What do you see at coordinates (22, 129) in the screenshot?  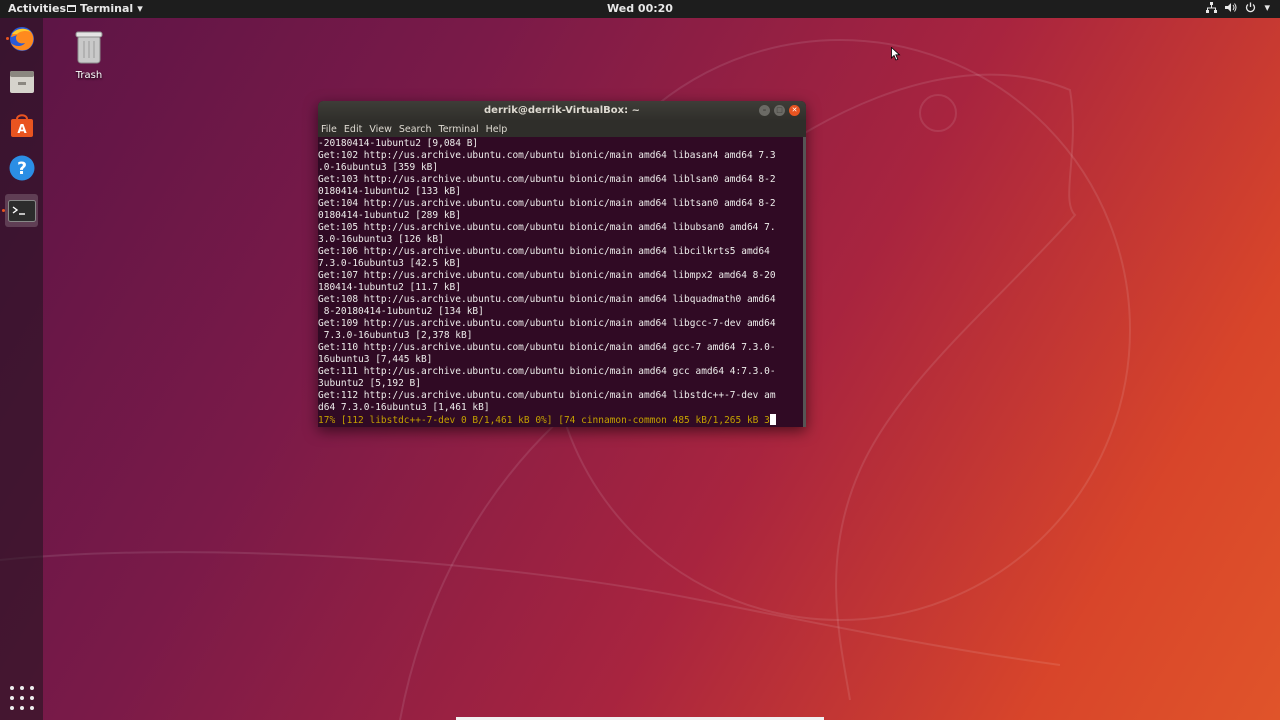 I see `svg-text: A` at bounding box center [22, 129].